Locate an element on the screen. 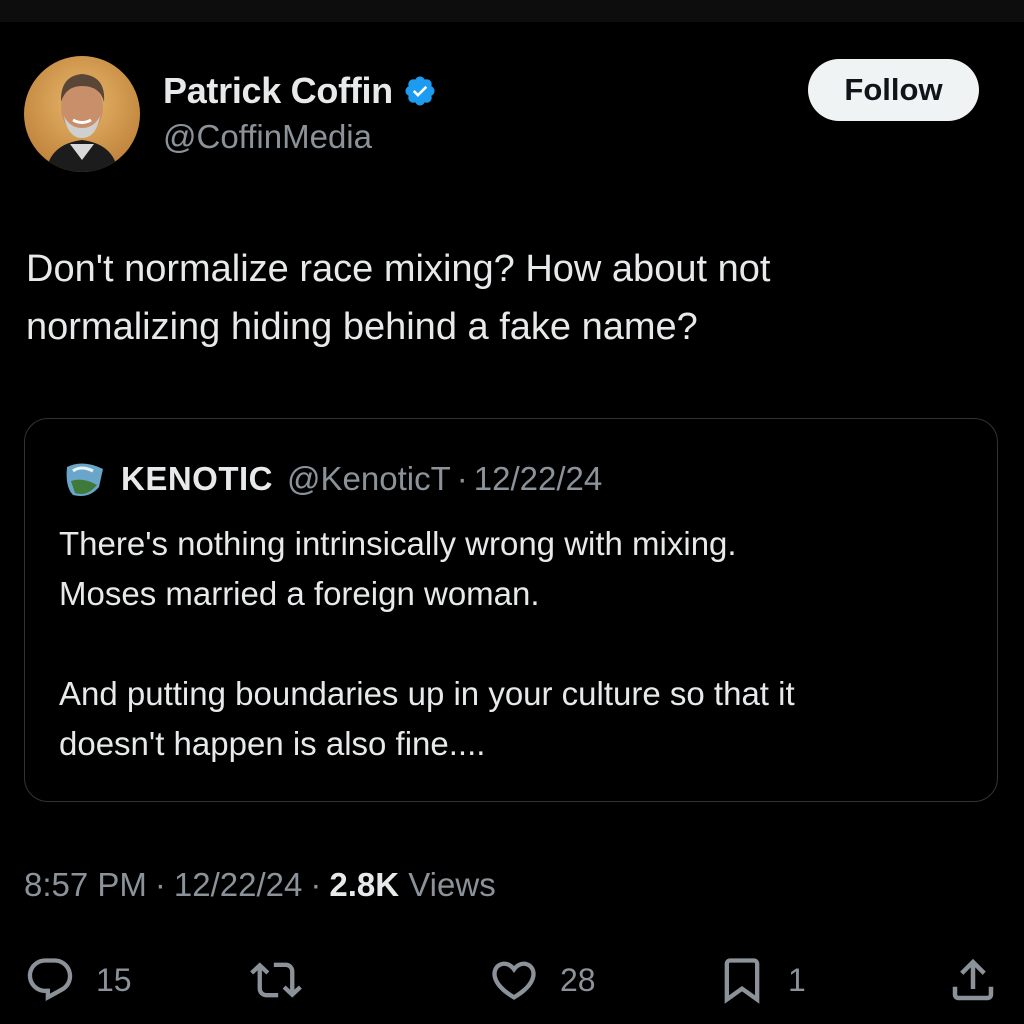 This screenshot has height=1024, width=1024. author-name-row: Patrick Coffin is located at coordinates (300, 91).